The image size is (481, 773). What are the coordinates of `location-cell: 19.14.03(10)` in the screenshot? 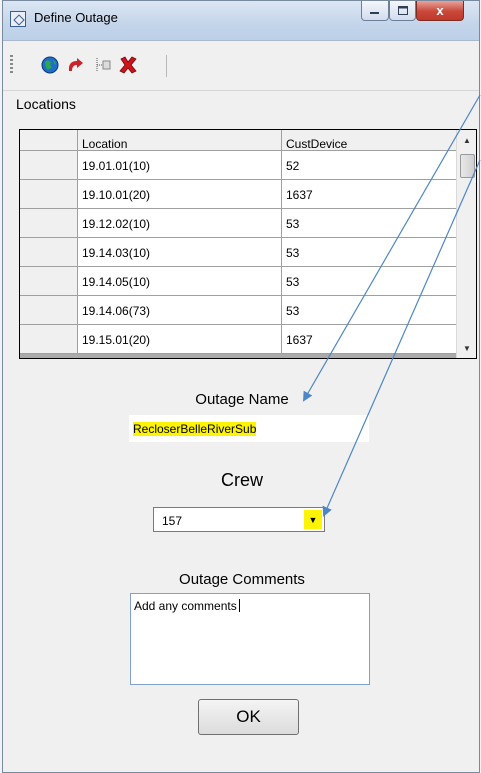 It's located at (180, 252).